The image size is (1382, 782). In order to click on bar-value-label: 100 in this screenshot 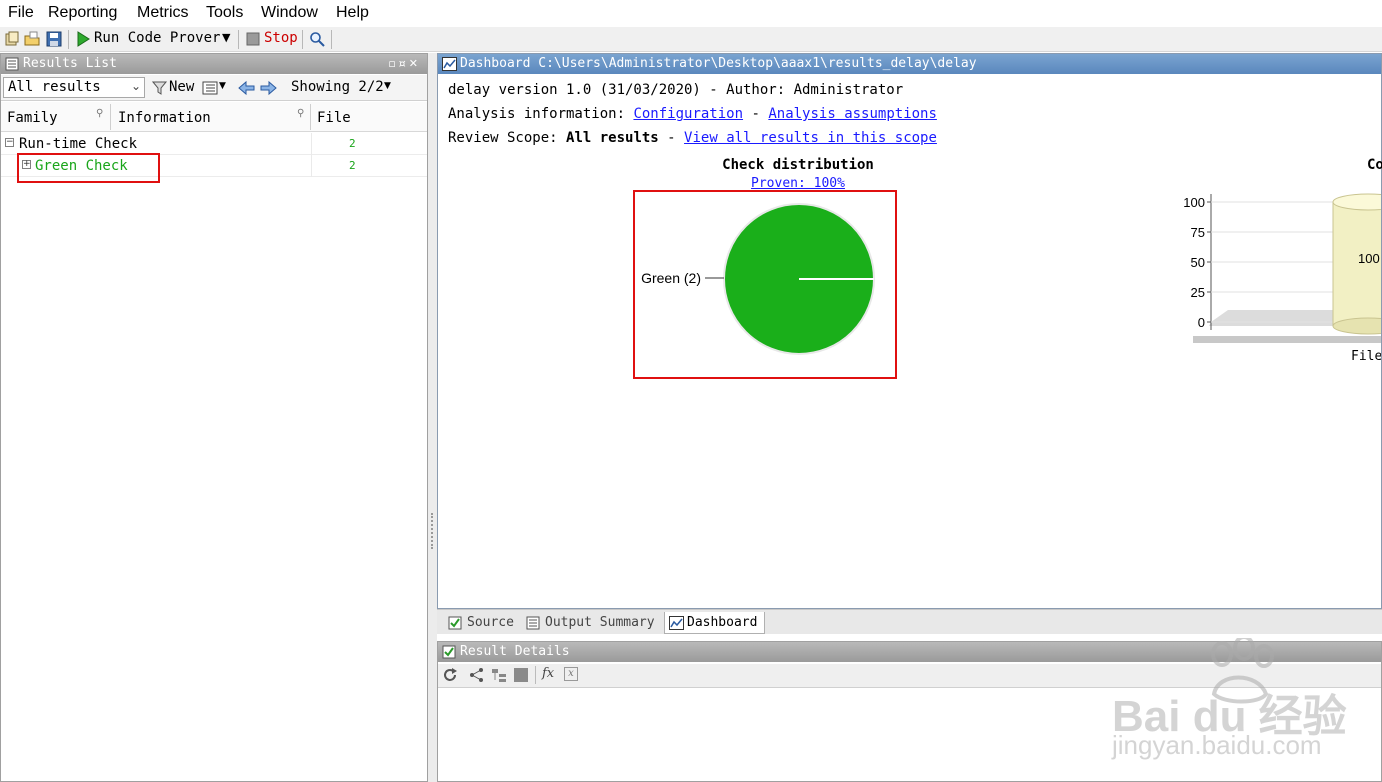, I will do `click(1369, 258)`.